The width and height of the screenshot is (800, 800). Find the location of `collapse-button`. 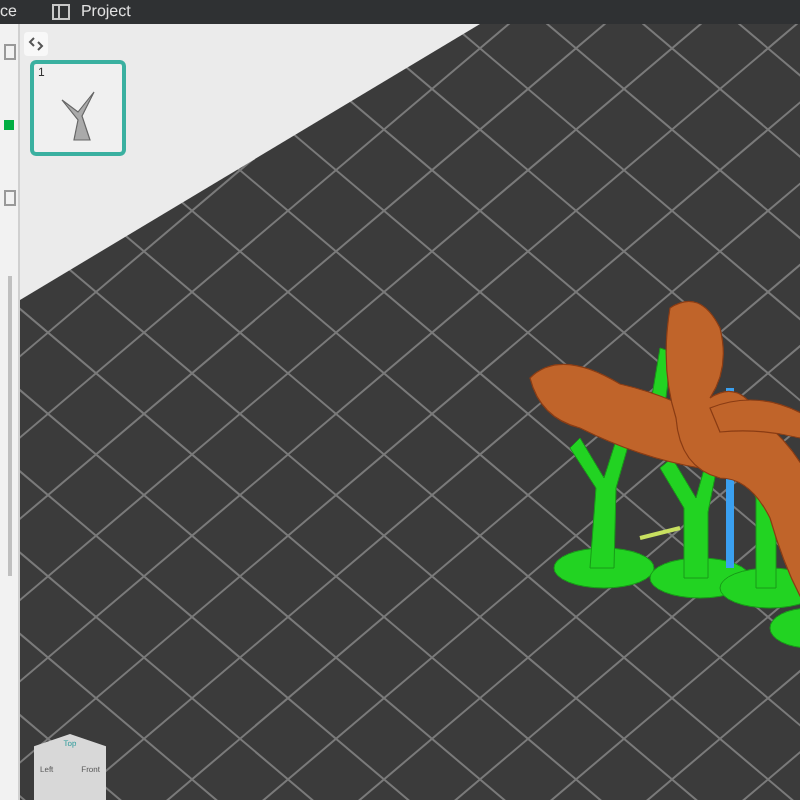

collapse-button is located at coordinates (36, 44).